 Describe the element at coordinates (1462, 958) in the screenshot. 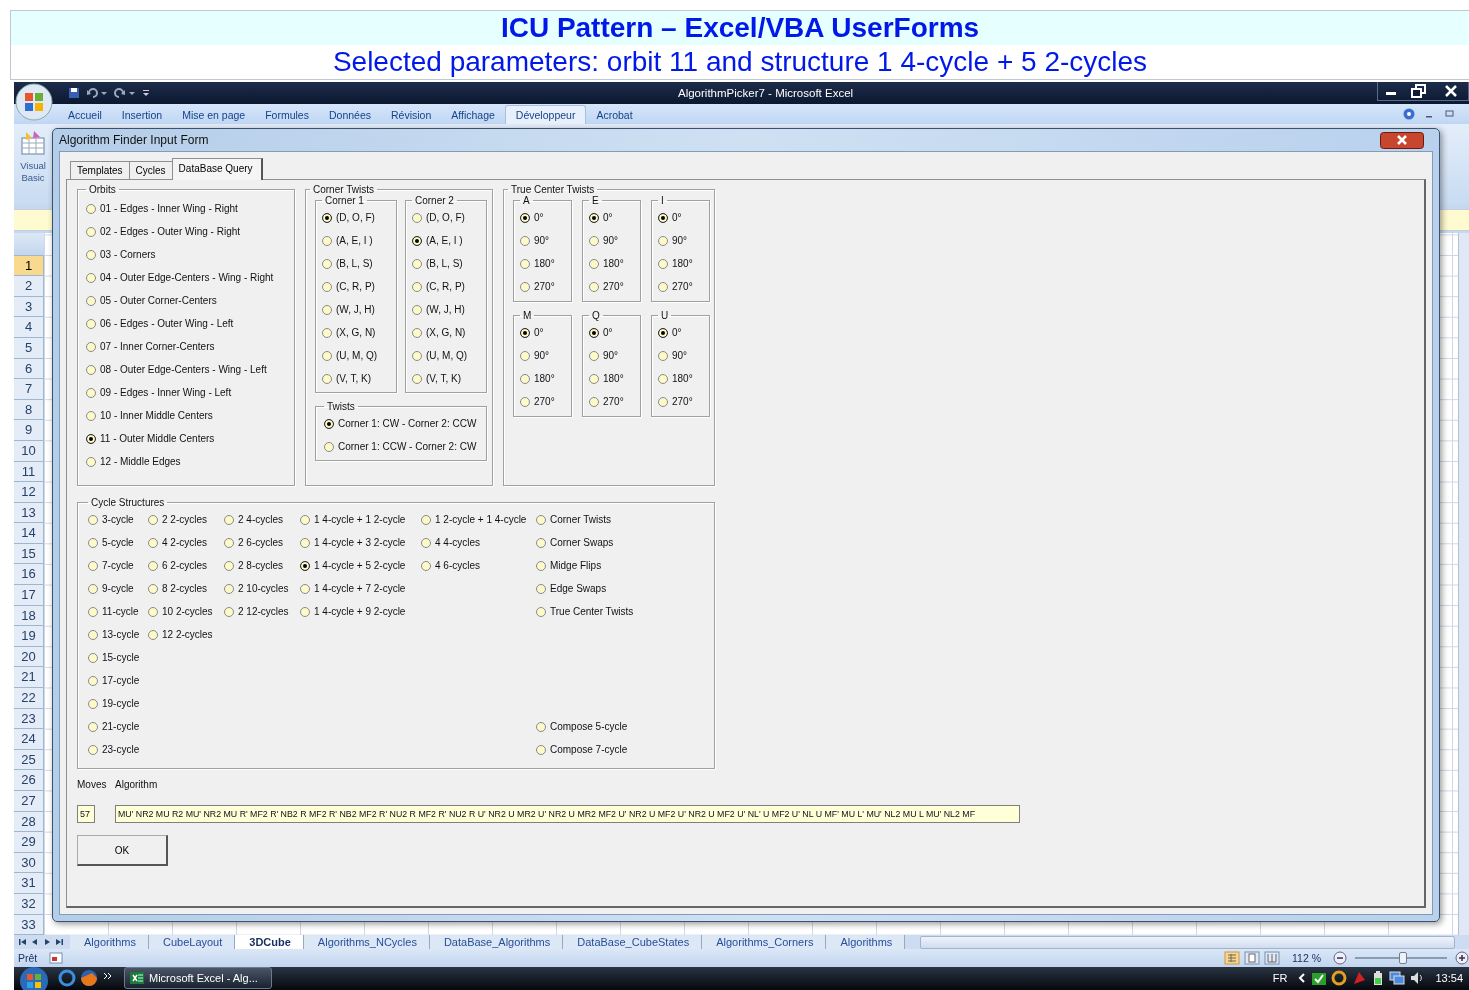

I see `zoom-in-icon` at that location.